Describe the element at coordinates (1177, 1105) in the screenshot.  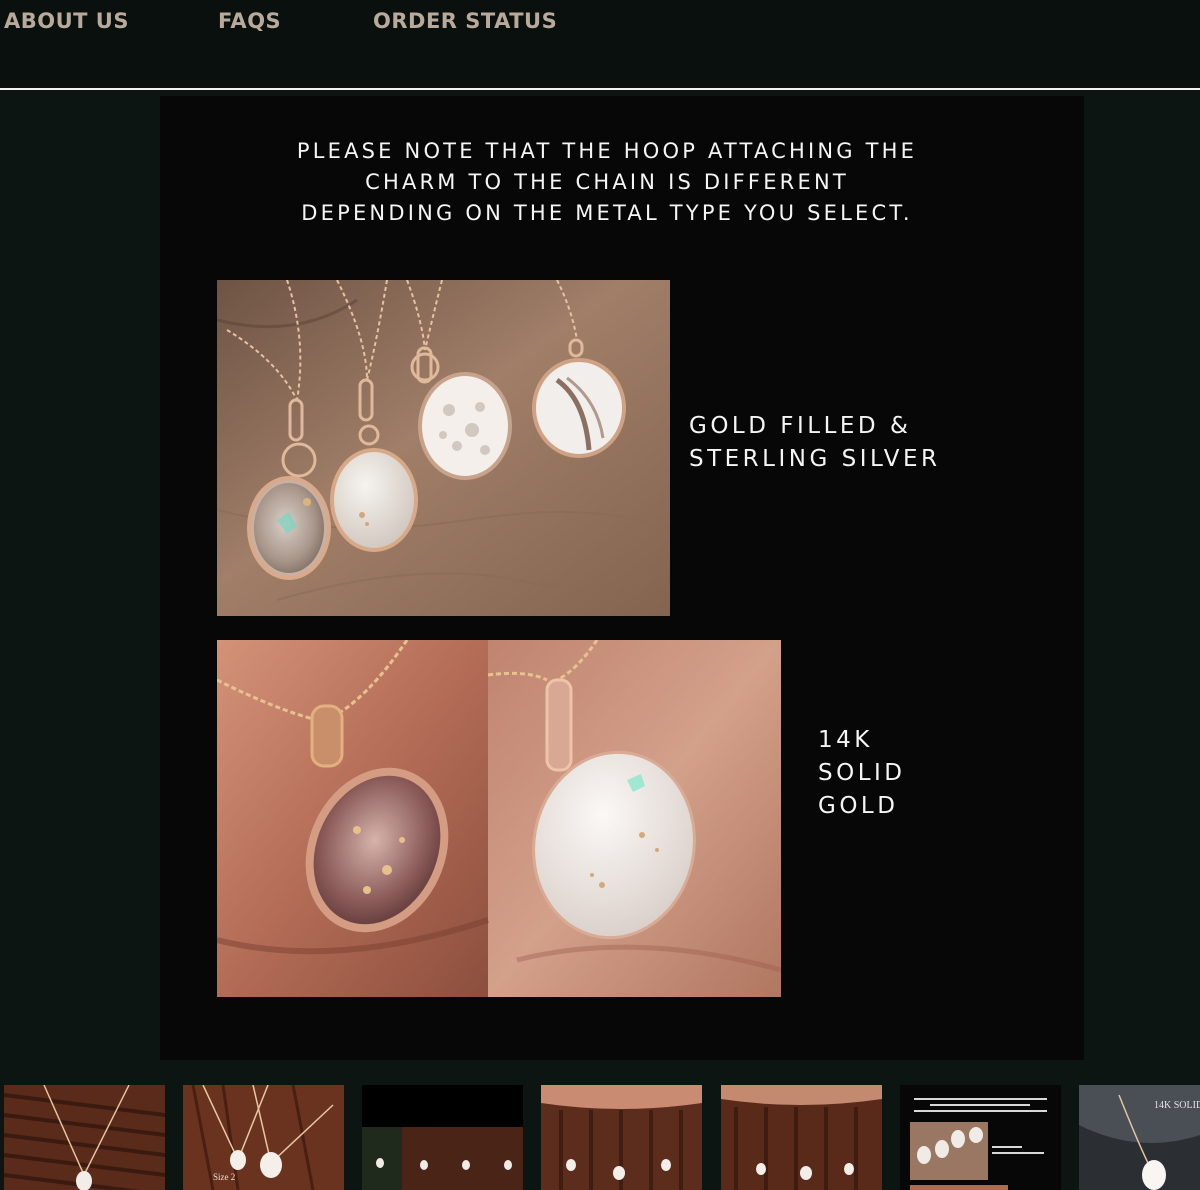
I see `thumbnail-label: 14K SOLID` at that location.